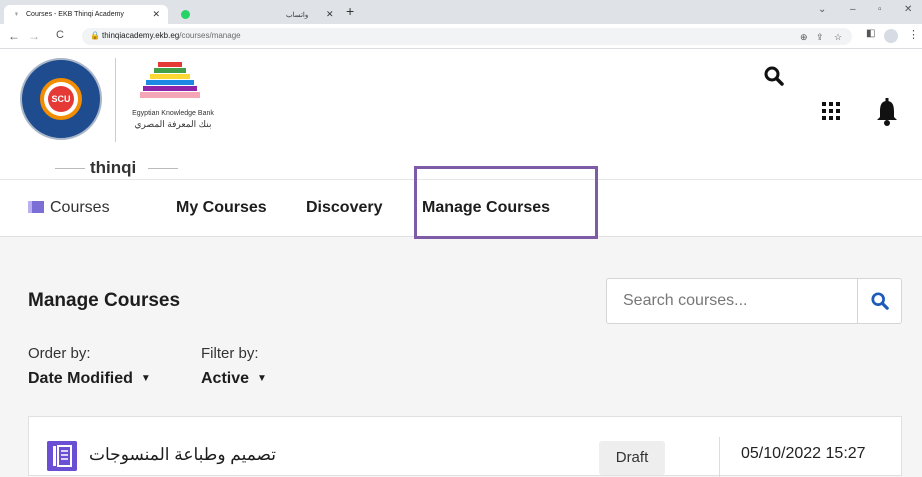 This screenshot has width=922, height=477. I want to click on course-search, so click(754, 301).